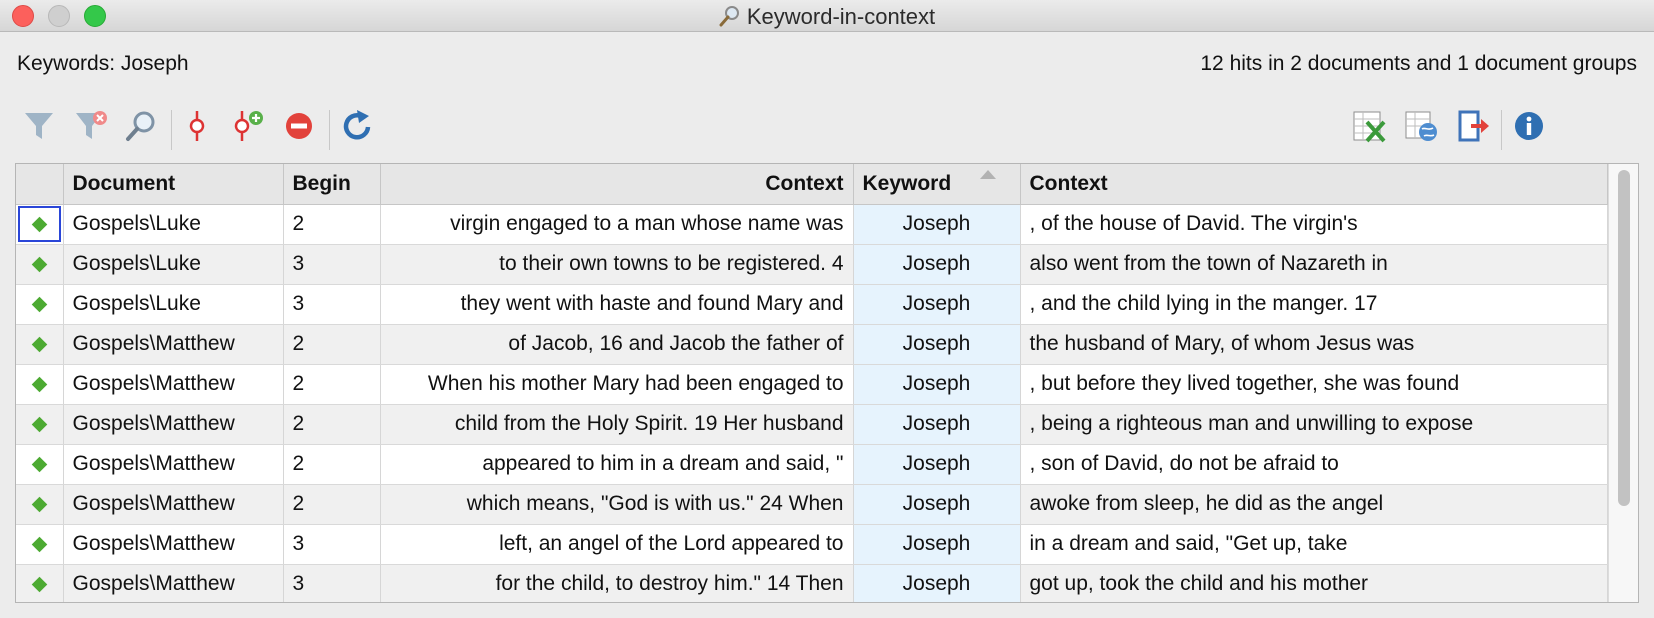 Image resolution: width=1654 pixels, height=618 pixels. Describe the element at coordinates (197, 126) in the screenshot. I see `keyword-marker-button` at that location.